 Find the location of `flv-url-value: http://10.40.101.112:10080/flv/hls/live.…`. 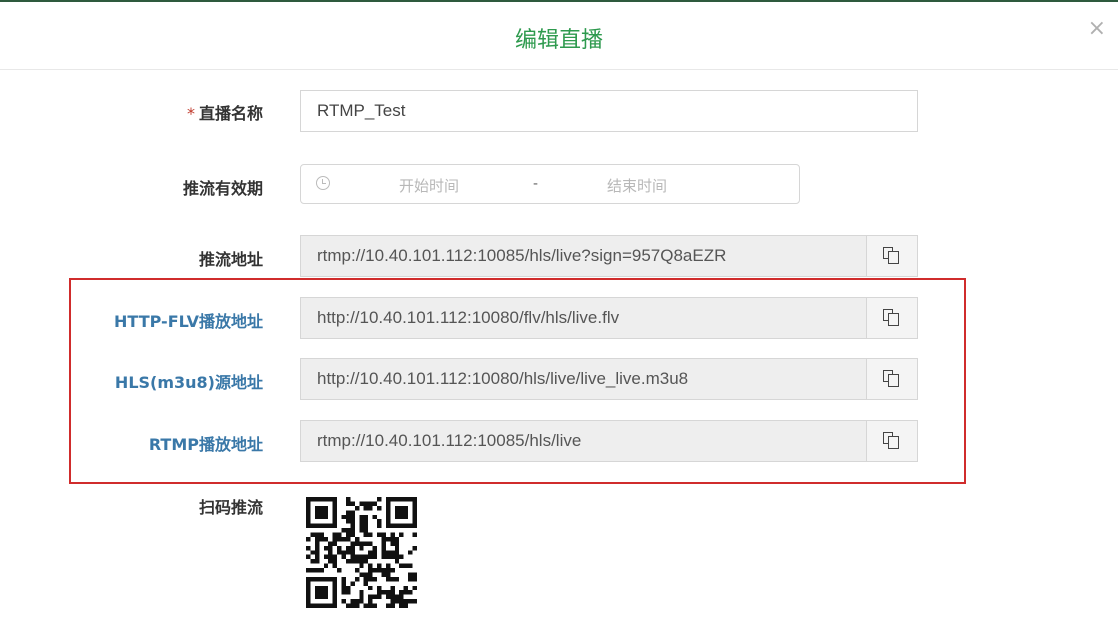

flv-url-value: http://10.40.101.112:10080/flv/hls/live.… is located at coordinates (468, 318).